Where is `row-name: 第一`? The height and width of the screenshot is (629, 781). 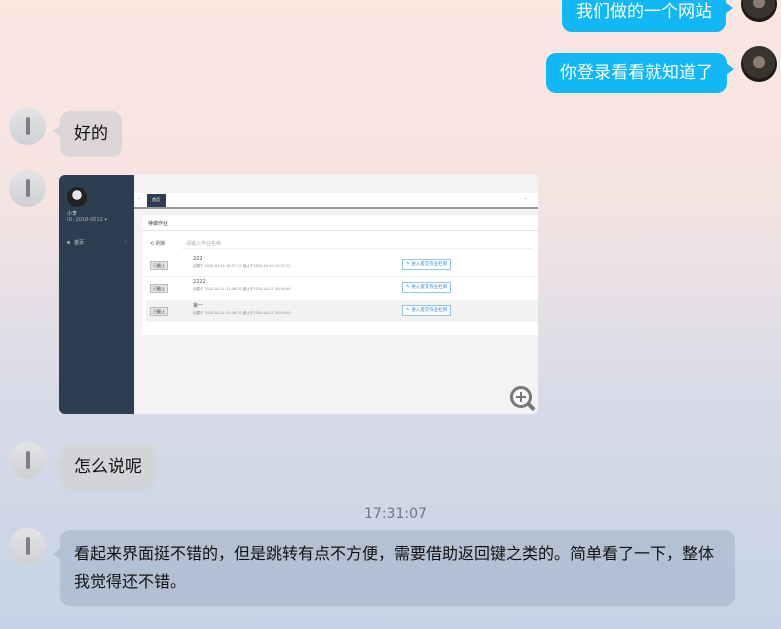
row-name: 第一 is located at coordinates (198, 306).